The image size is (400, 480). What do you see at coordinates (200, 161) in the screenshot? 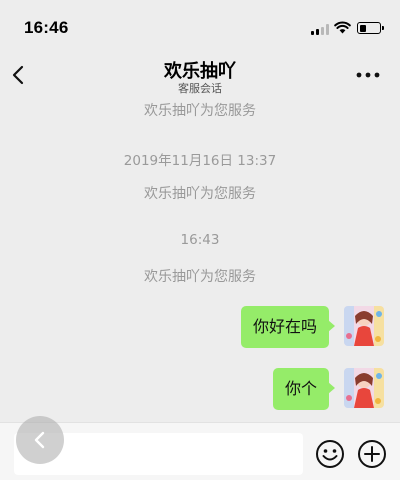
I see `timestamp: 2019年11月16日 13:37` at bounding box center [200, 161].